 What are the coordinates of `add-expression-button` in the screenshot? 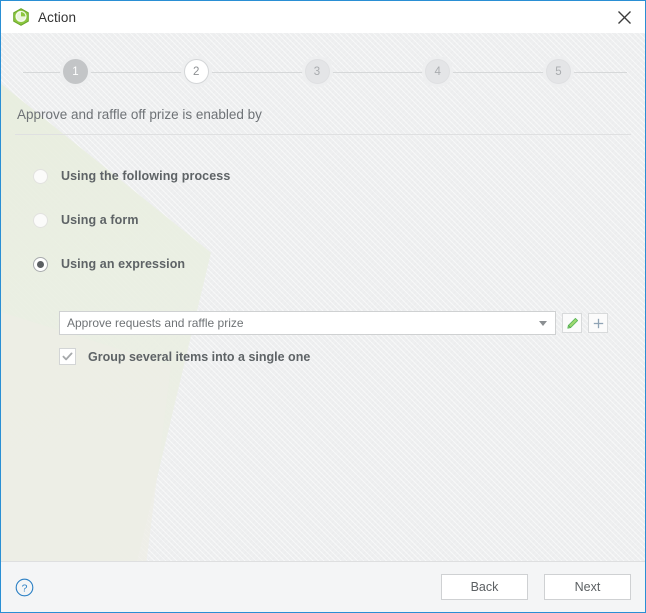 It's located at (598, 323).